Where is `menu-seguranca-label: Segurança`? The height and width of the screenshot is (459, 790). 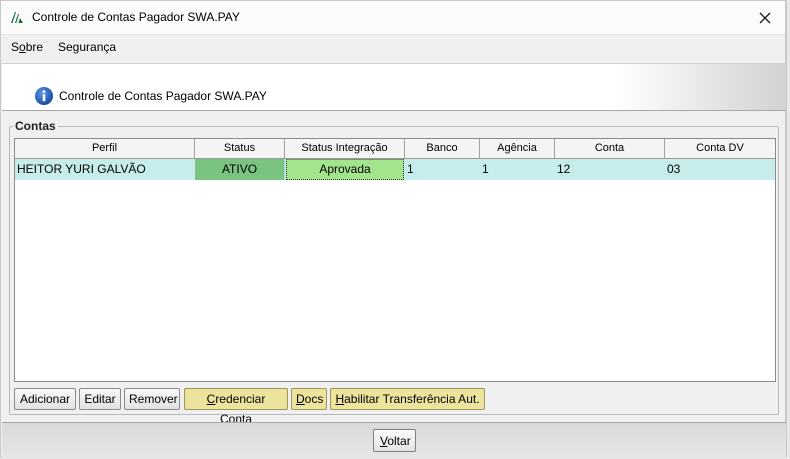 menu-seguranca-label: Segurança is located at coordinates (87, 47).